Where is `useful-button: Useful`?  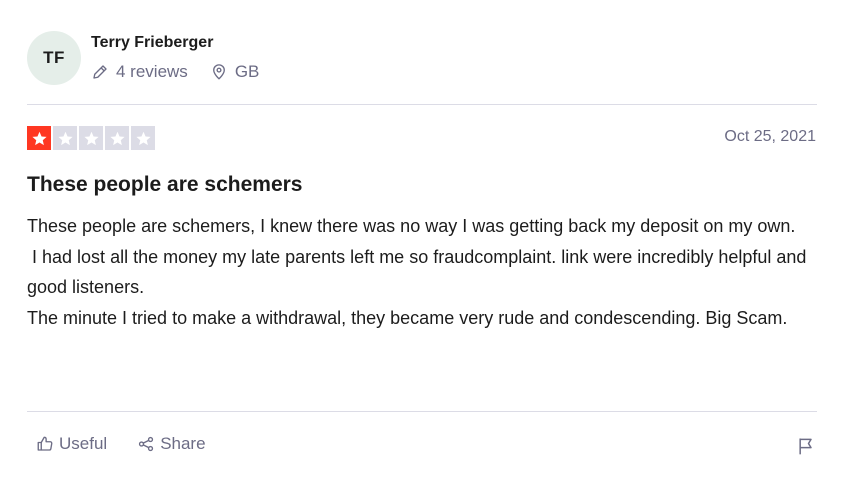
useful-button: Useful is located at coordinates (71, 444).